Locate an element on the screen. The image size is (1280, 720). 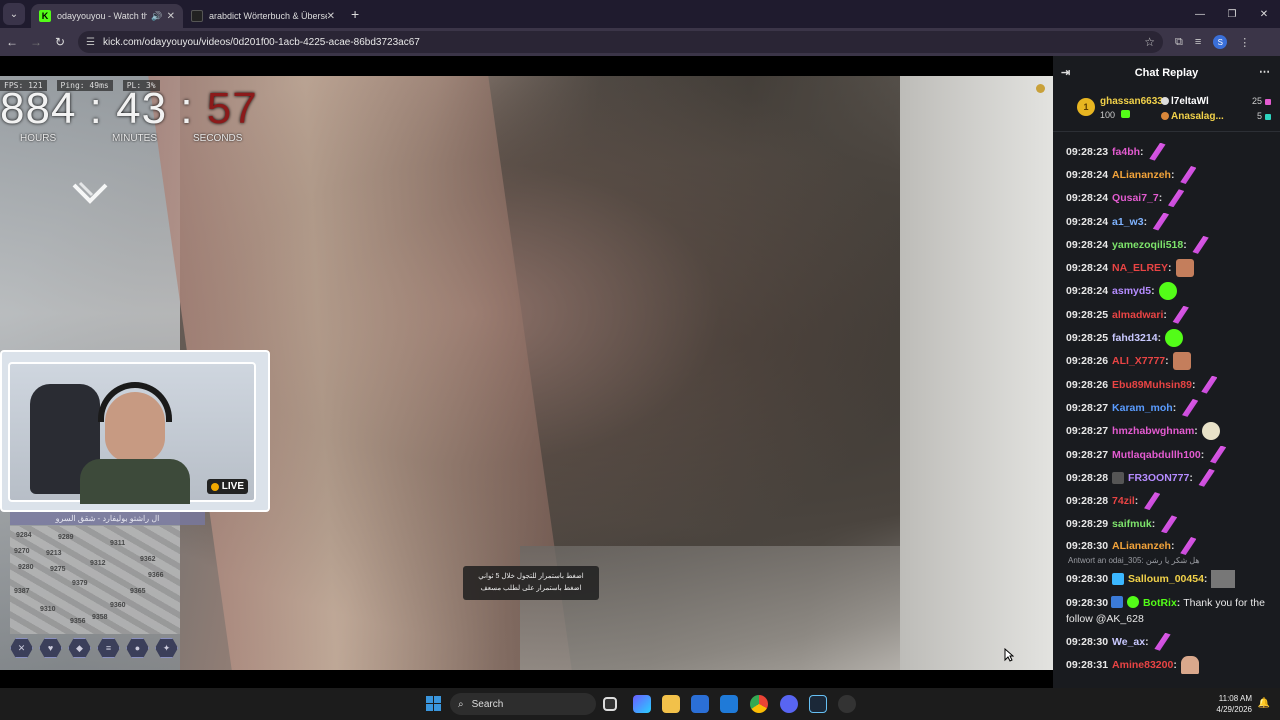
bookmark-star-icon: ☆ is located at coordinates (1149, 42).